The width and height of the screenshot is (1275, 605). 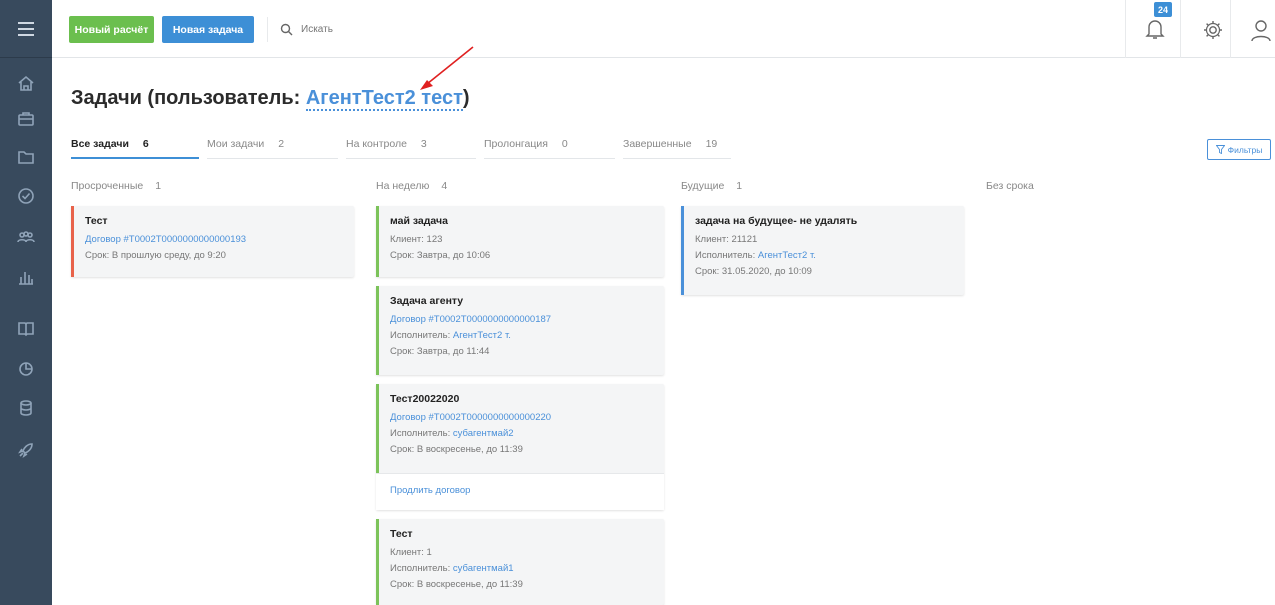 What do you see at coordinates (26, 328) in the screenshot?
I see `sidebar-item-library` at bounding box center [26, 328].